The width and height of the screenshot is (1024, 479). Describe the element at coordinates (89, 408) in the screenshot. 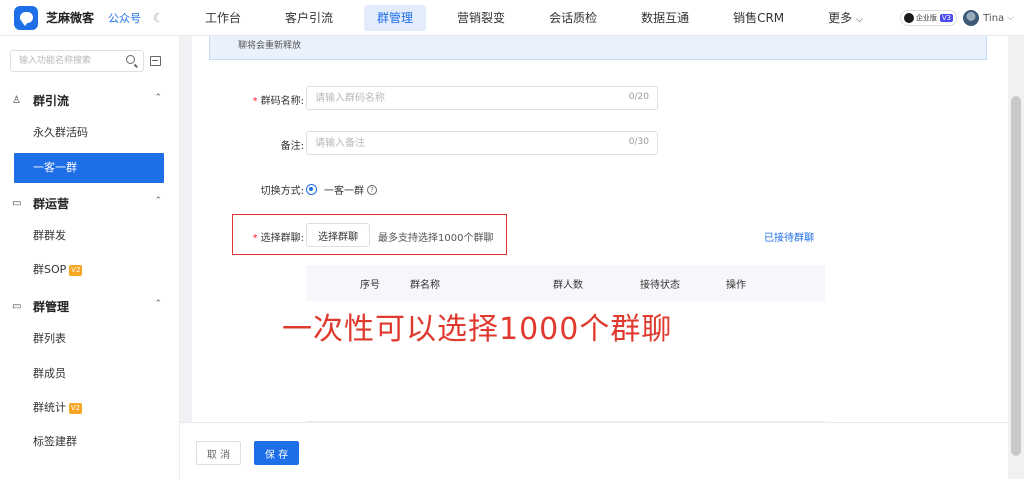

I see `sidebar-item-group-stats: 群统计 V2` at that location.